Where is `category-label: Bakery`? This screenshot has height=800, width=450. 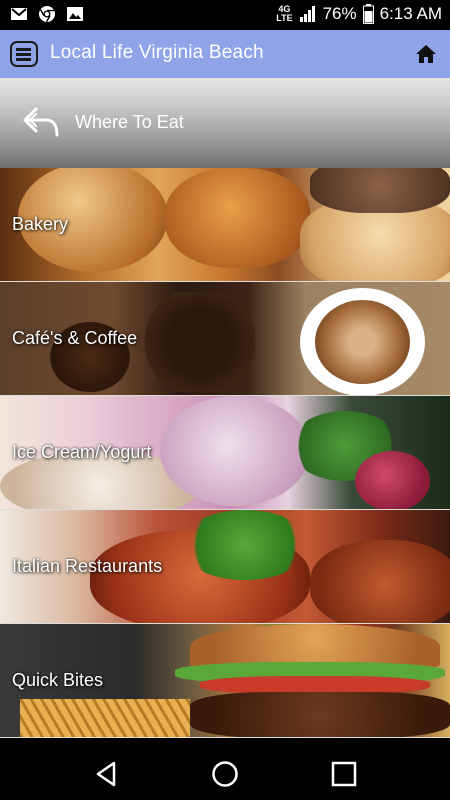
category-label: Bakery is located at coordinates (40, 224).